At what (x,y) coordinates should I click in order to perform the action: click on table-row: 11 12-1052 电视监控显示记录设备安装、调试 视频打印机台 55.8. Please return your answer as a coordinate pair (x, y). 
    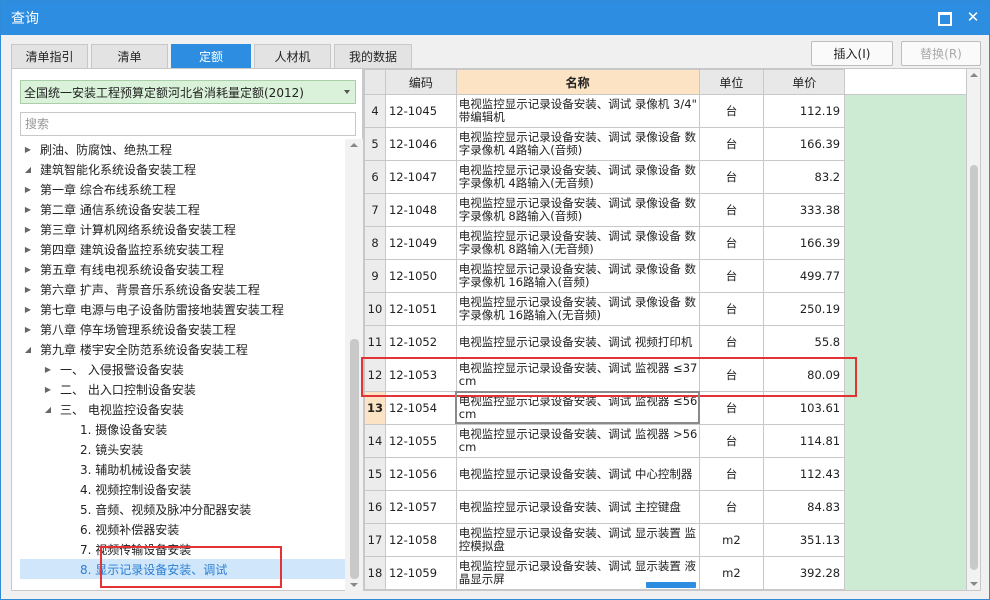
    Looking at the image, I should click on (665, 342).